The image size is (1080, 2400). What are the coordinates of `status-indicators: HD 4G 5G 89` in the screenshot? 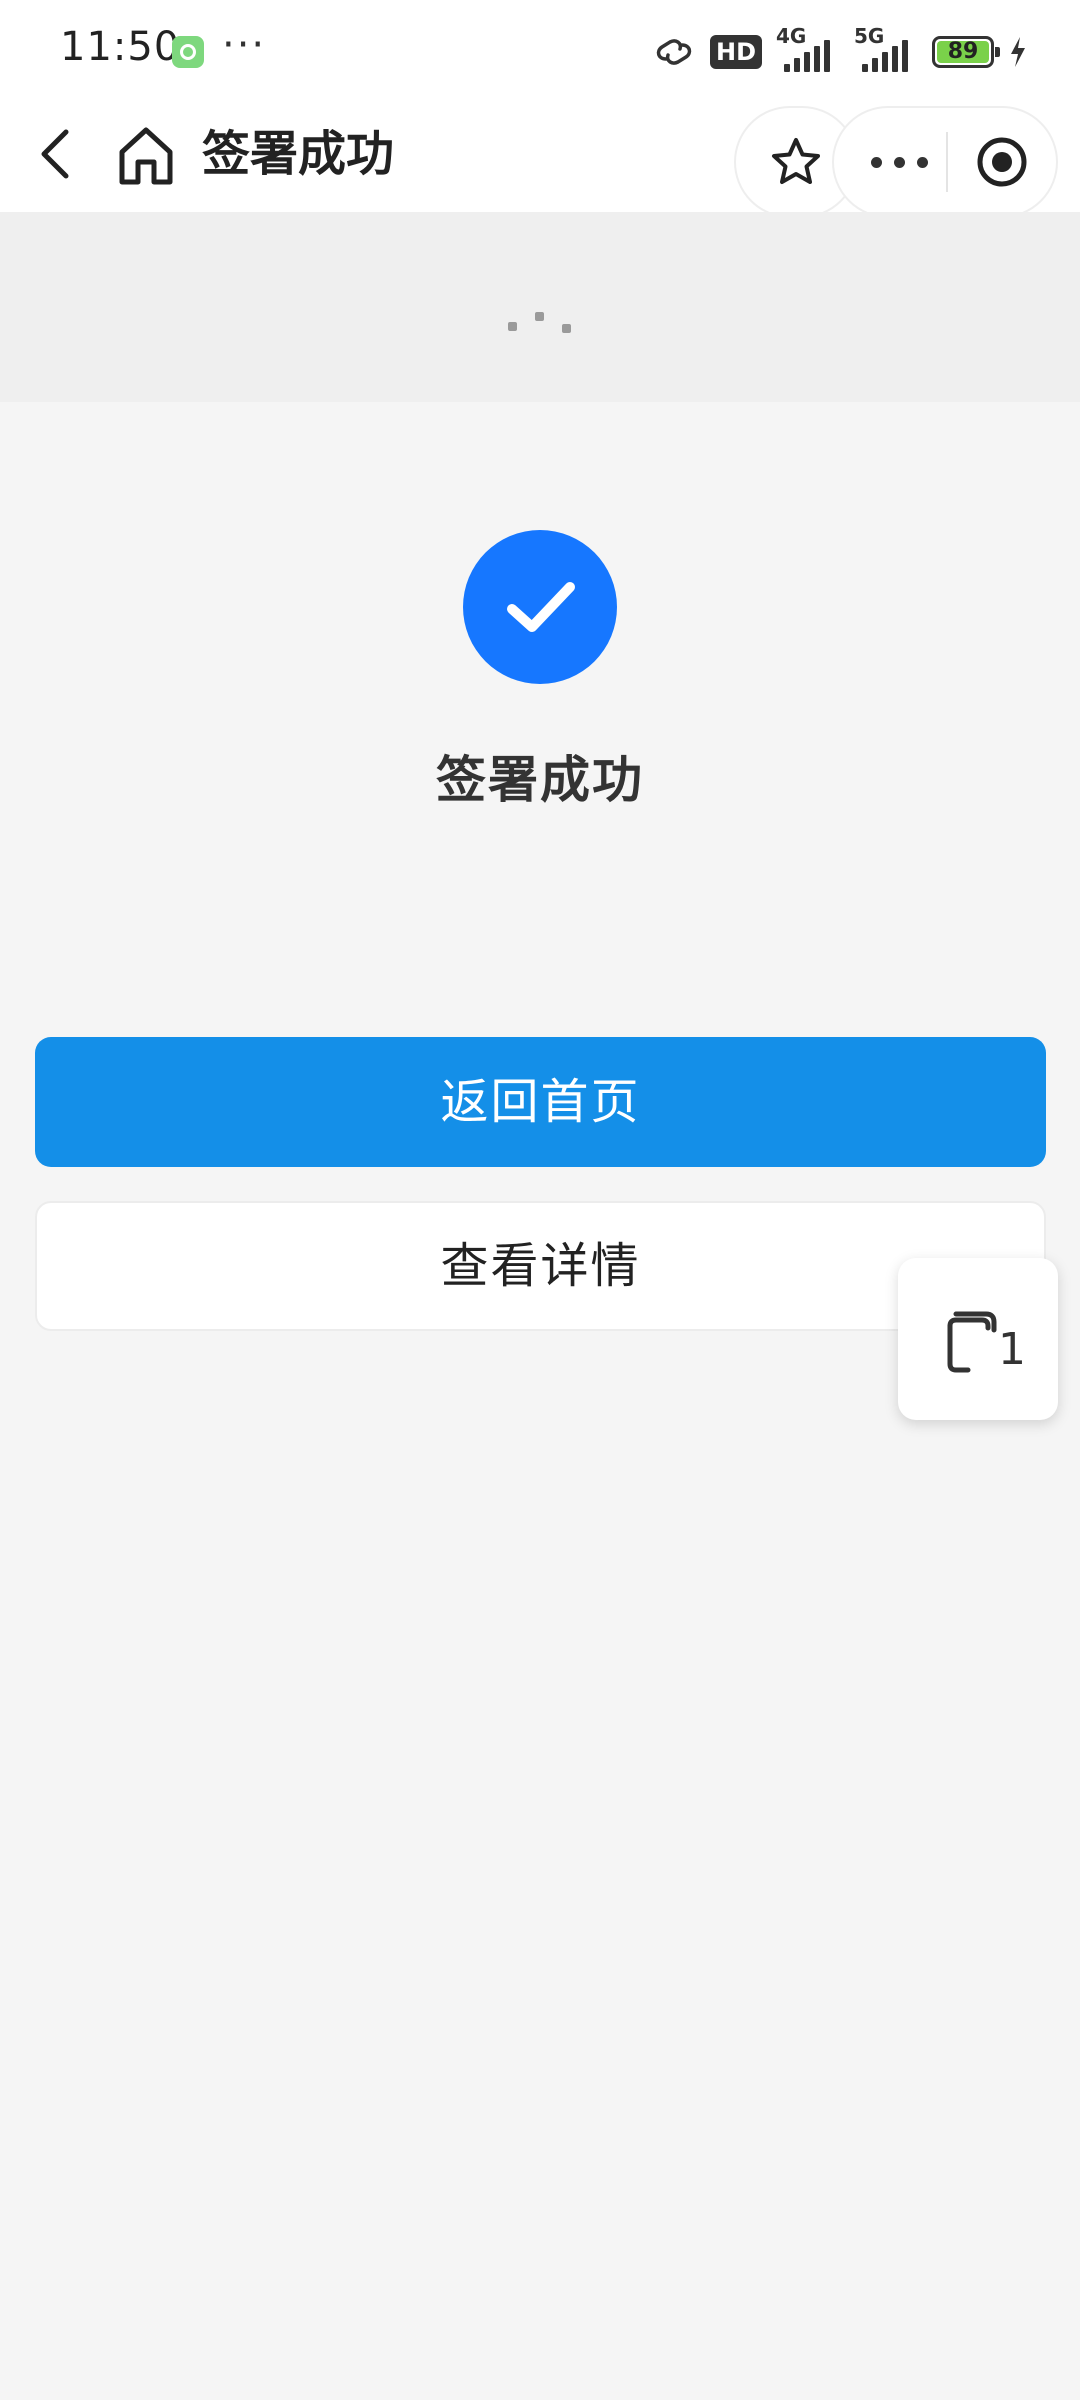 It's located at (840, 49).